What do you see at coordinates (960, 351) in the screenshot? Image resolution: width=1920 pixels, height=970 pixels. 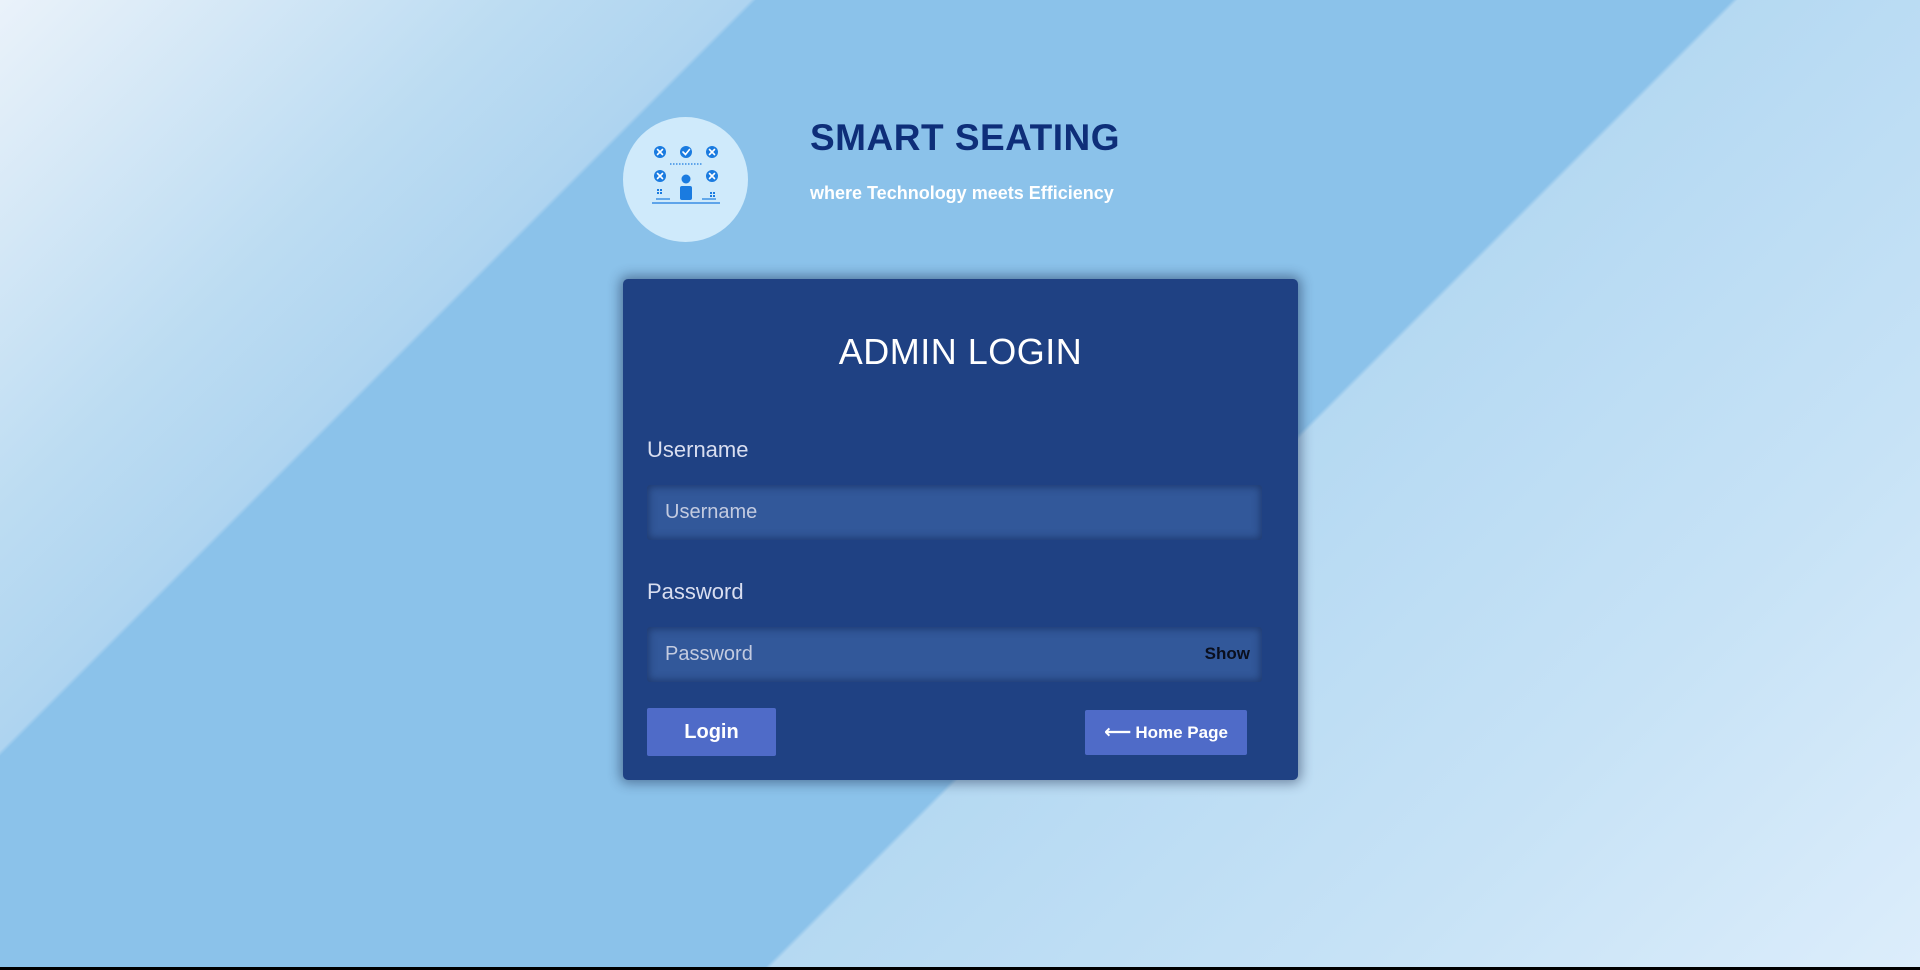 I see `login-title: ADMIN LOGIN` at bounding box center [960, 351].